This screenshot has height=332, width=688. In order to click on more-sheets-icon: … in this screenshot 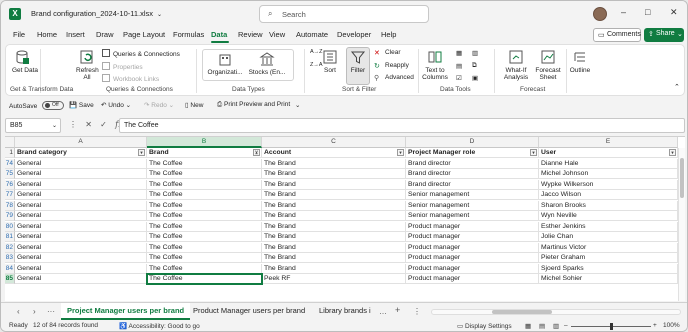, I will do `click(383, 311)`.